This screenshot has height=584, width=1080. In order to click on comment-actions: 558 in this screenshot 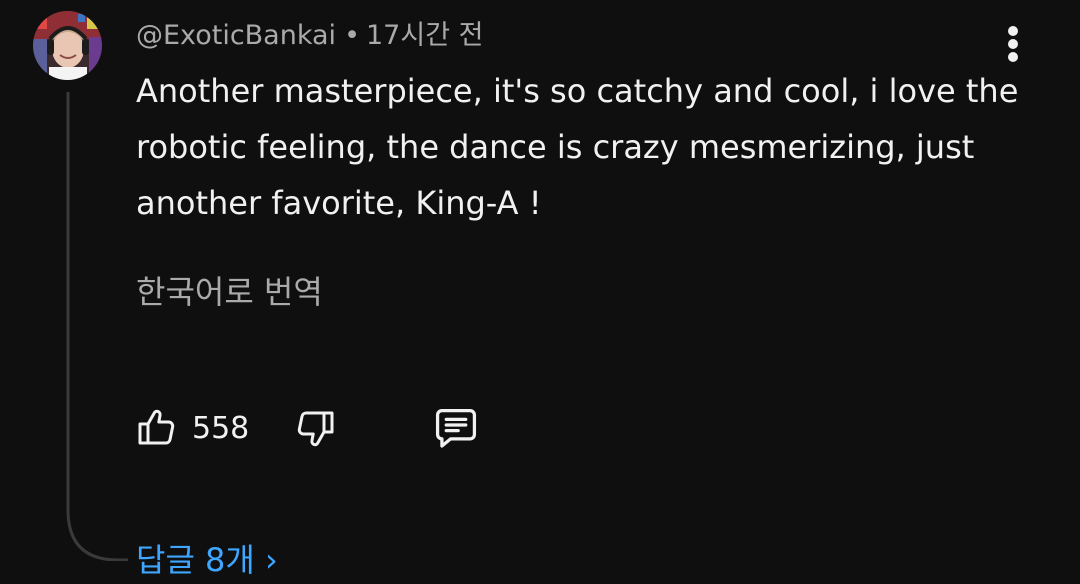, I will do `click(332, 428)`.